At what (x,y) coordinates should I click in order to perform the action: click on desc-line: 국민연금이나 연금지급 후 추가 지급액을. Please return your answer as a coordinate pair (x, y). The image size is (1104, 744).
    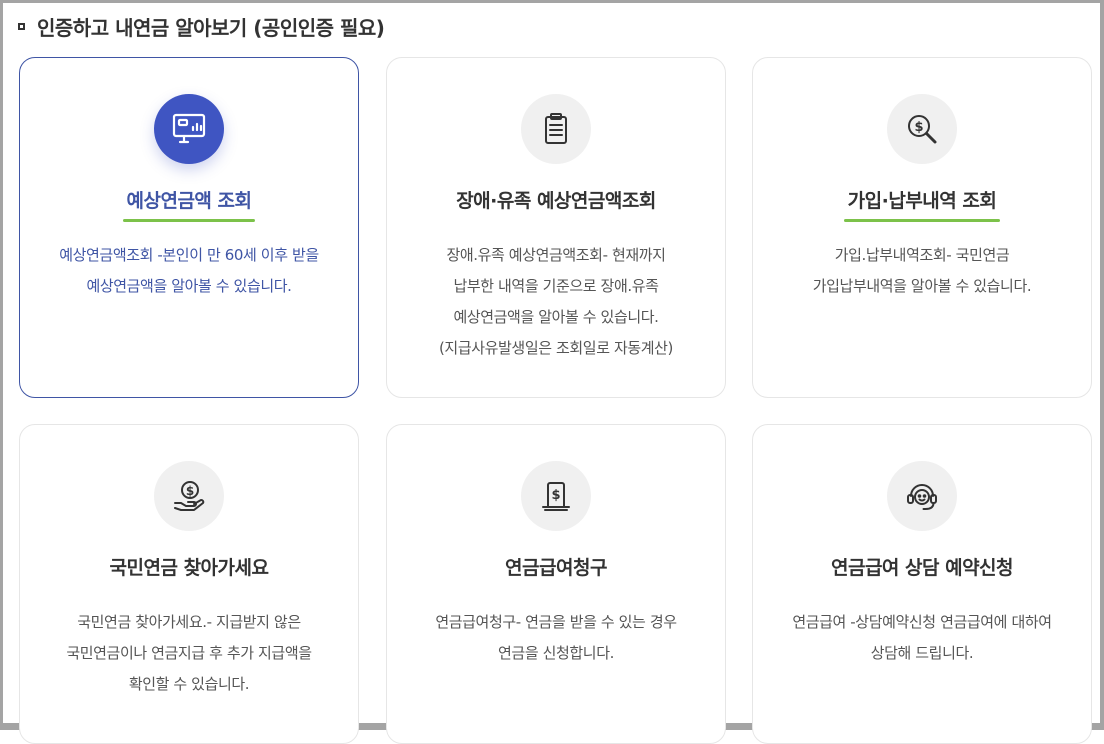
    Looking at the image, I should click on (189, 653).